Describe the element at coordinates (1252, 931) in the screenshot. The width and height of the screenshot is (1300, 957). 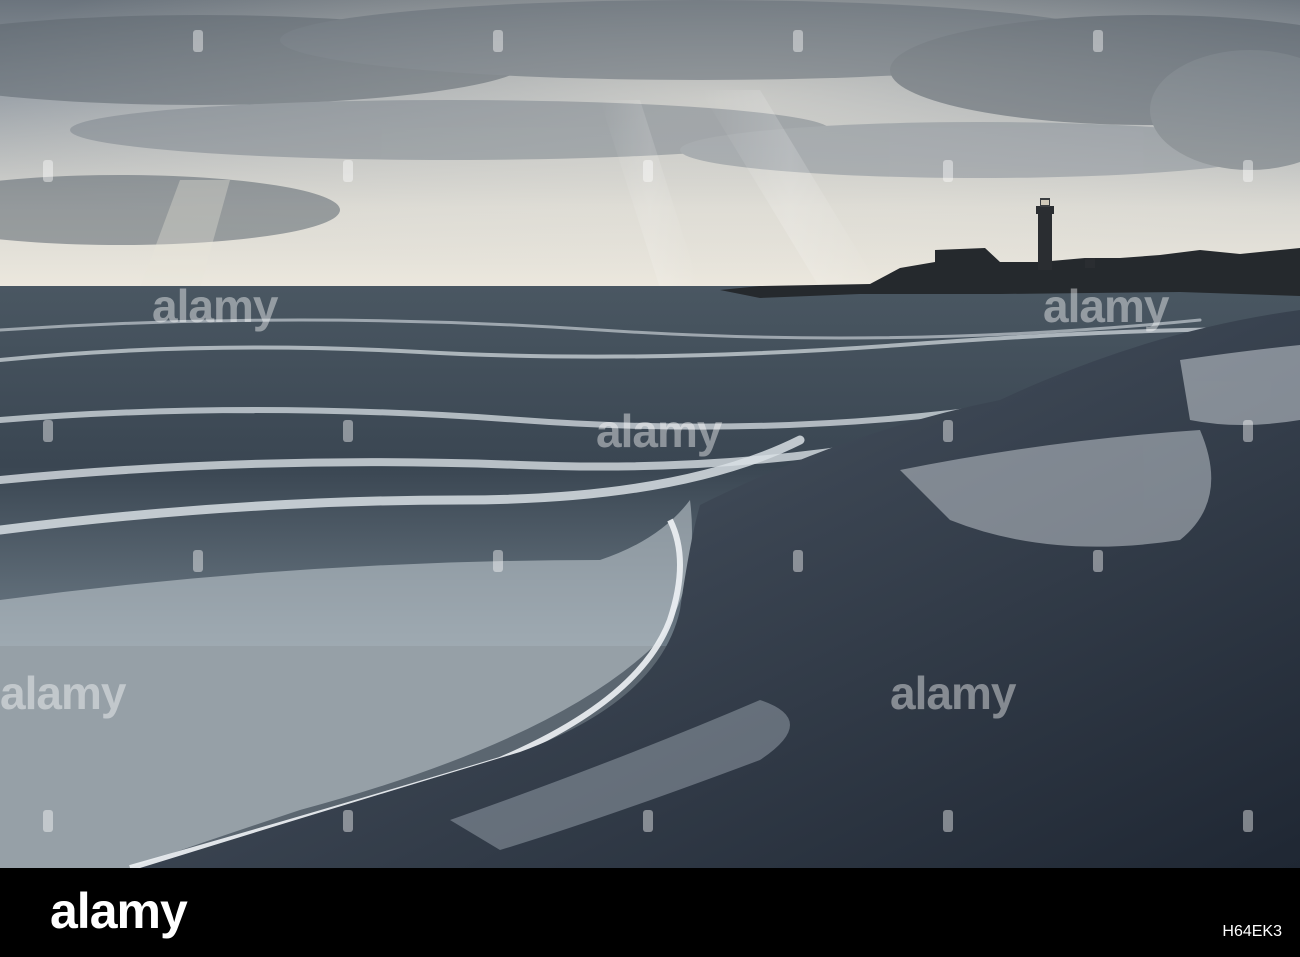
I see `image-id-value: H64EK3` at that location.